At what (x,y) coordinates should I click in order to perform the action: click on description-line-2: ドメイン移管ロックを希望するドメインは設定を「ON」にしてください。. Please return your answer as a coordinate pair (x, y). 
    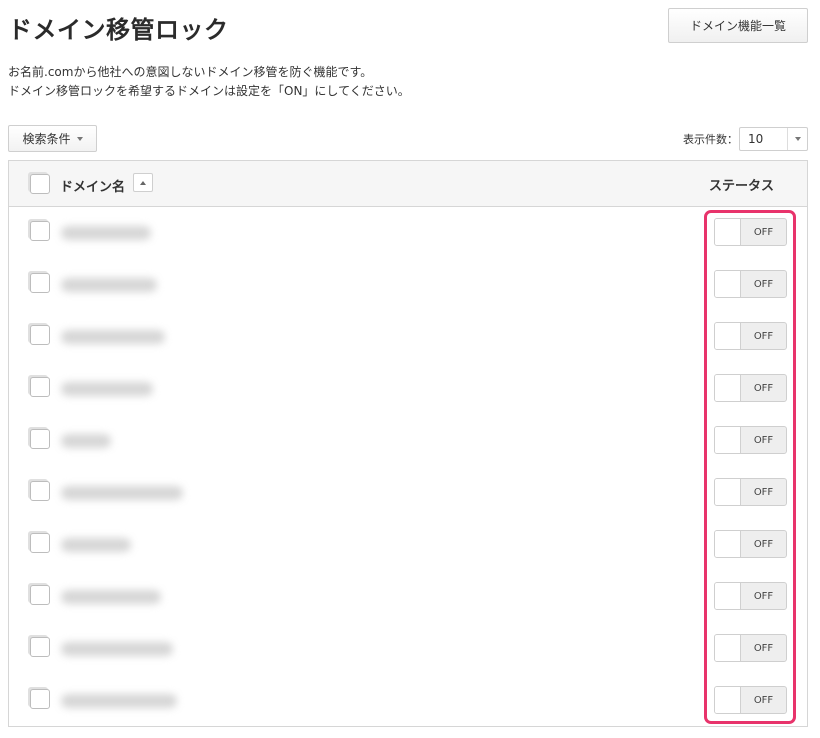
    Looking at the image, I should click on (209, 91).